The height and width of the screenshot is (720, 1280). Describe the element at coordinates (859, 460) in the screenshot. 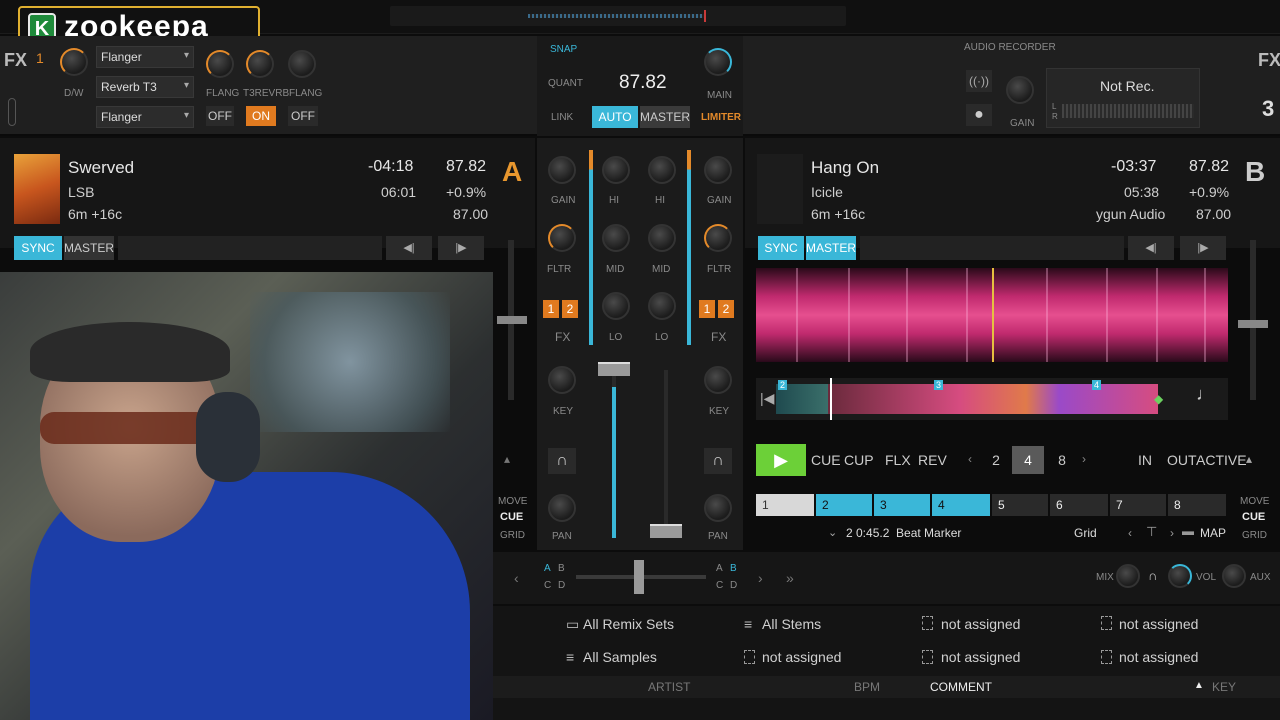

I see `deck-b-cup-button: CUP` at that location.